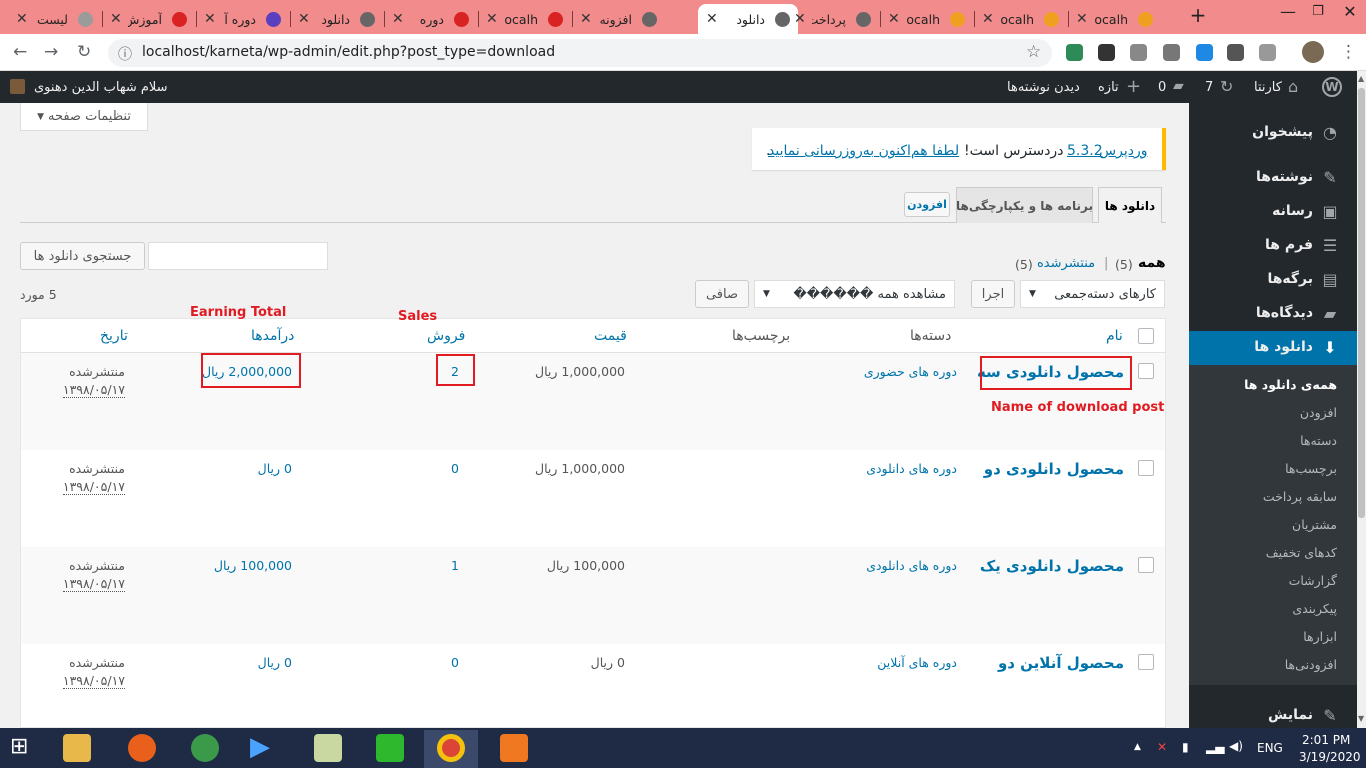  I want to click on new-content-link: تازه, so click(1108, 87).